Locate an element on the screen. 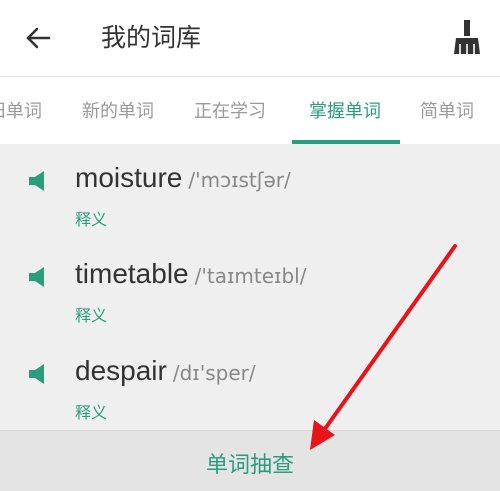  tab-indicator is located at coordinates (346, 142).